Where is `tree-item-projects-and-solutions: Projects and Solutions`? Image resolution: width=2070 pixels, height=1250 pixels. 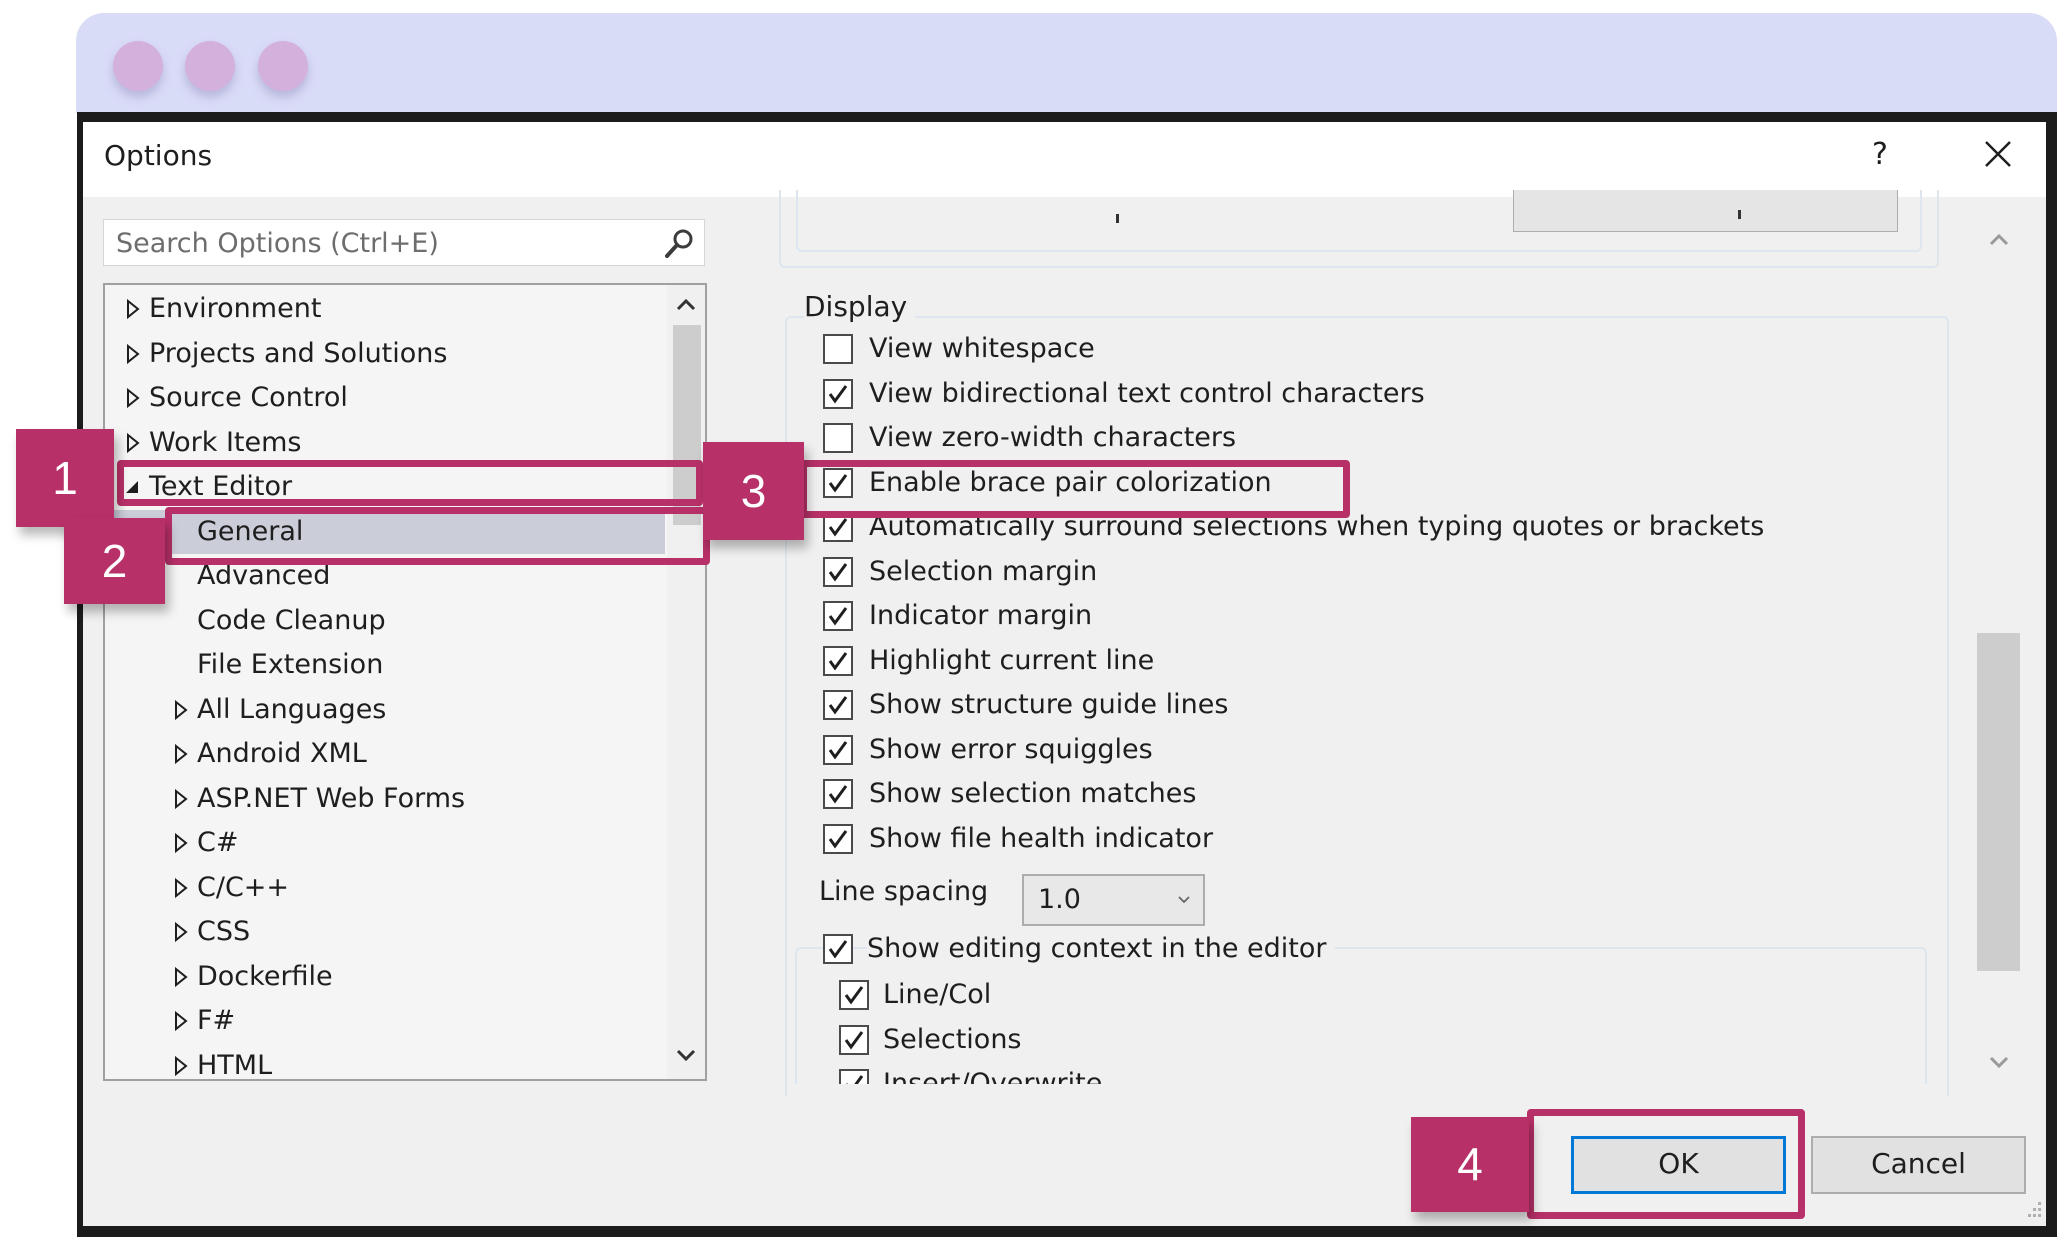 tree-item-projects-and-solutions: Projects and Solutions is located at coordinates (385, 354).